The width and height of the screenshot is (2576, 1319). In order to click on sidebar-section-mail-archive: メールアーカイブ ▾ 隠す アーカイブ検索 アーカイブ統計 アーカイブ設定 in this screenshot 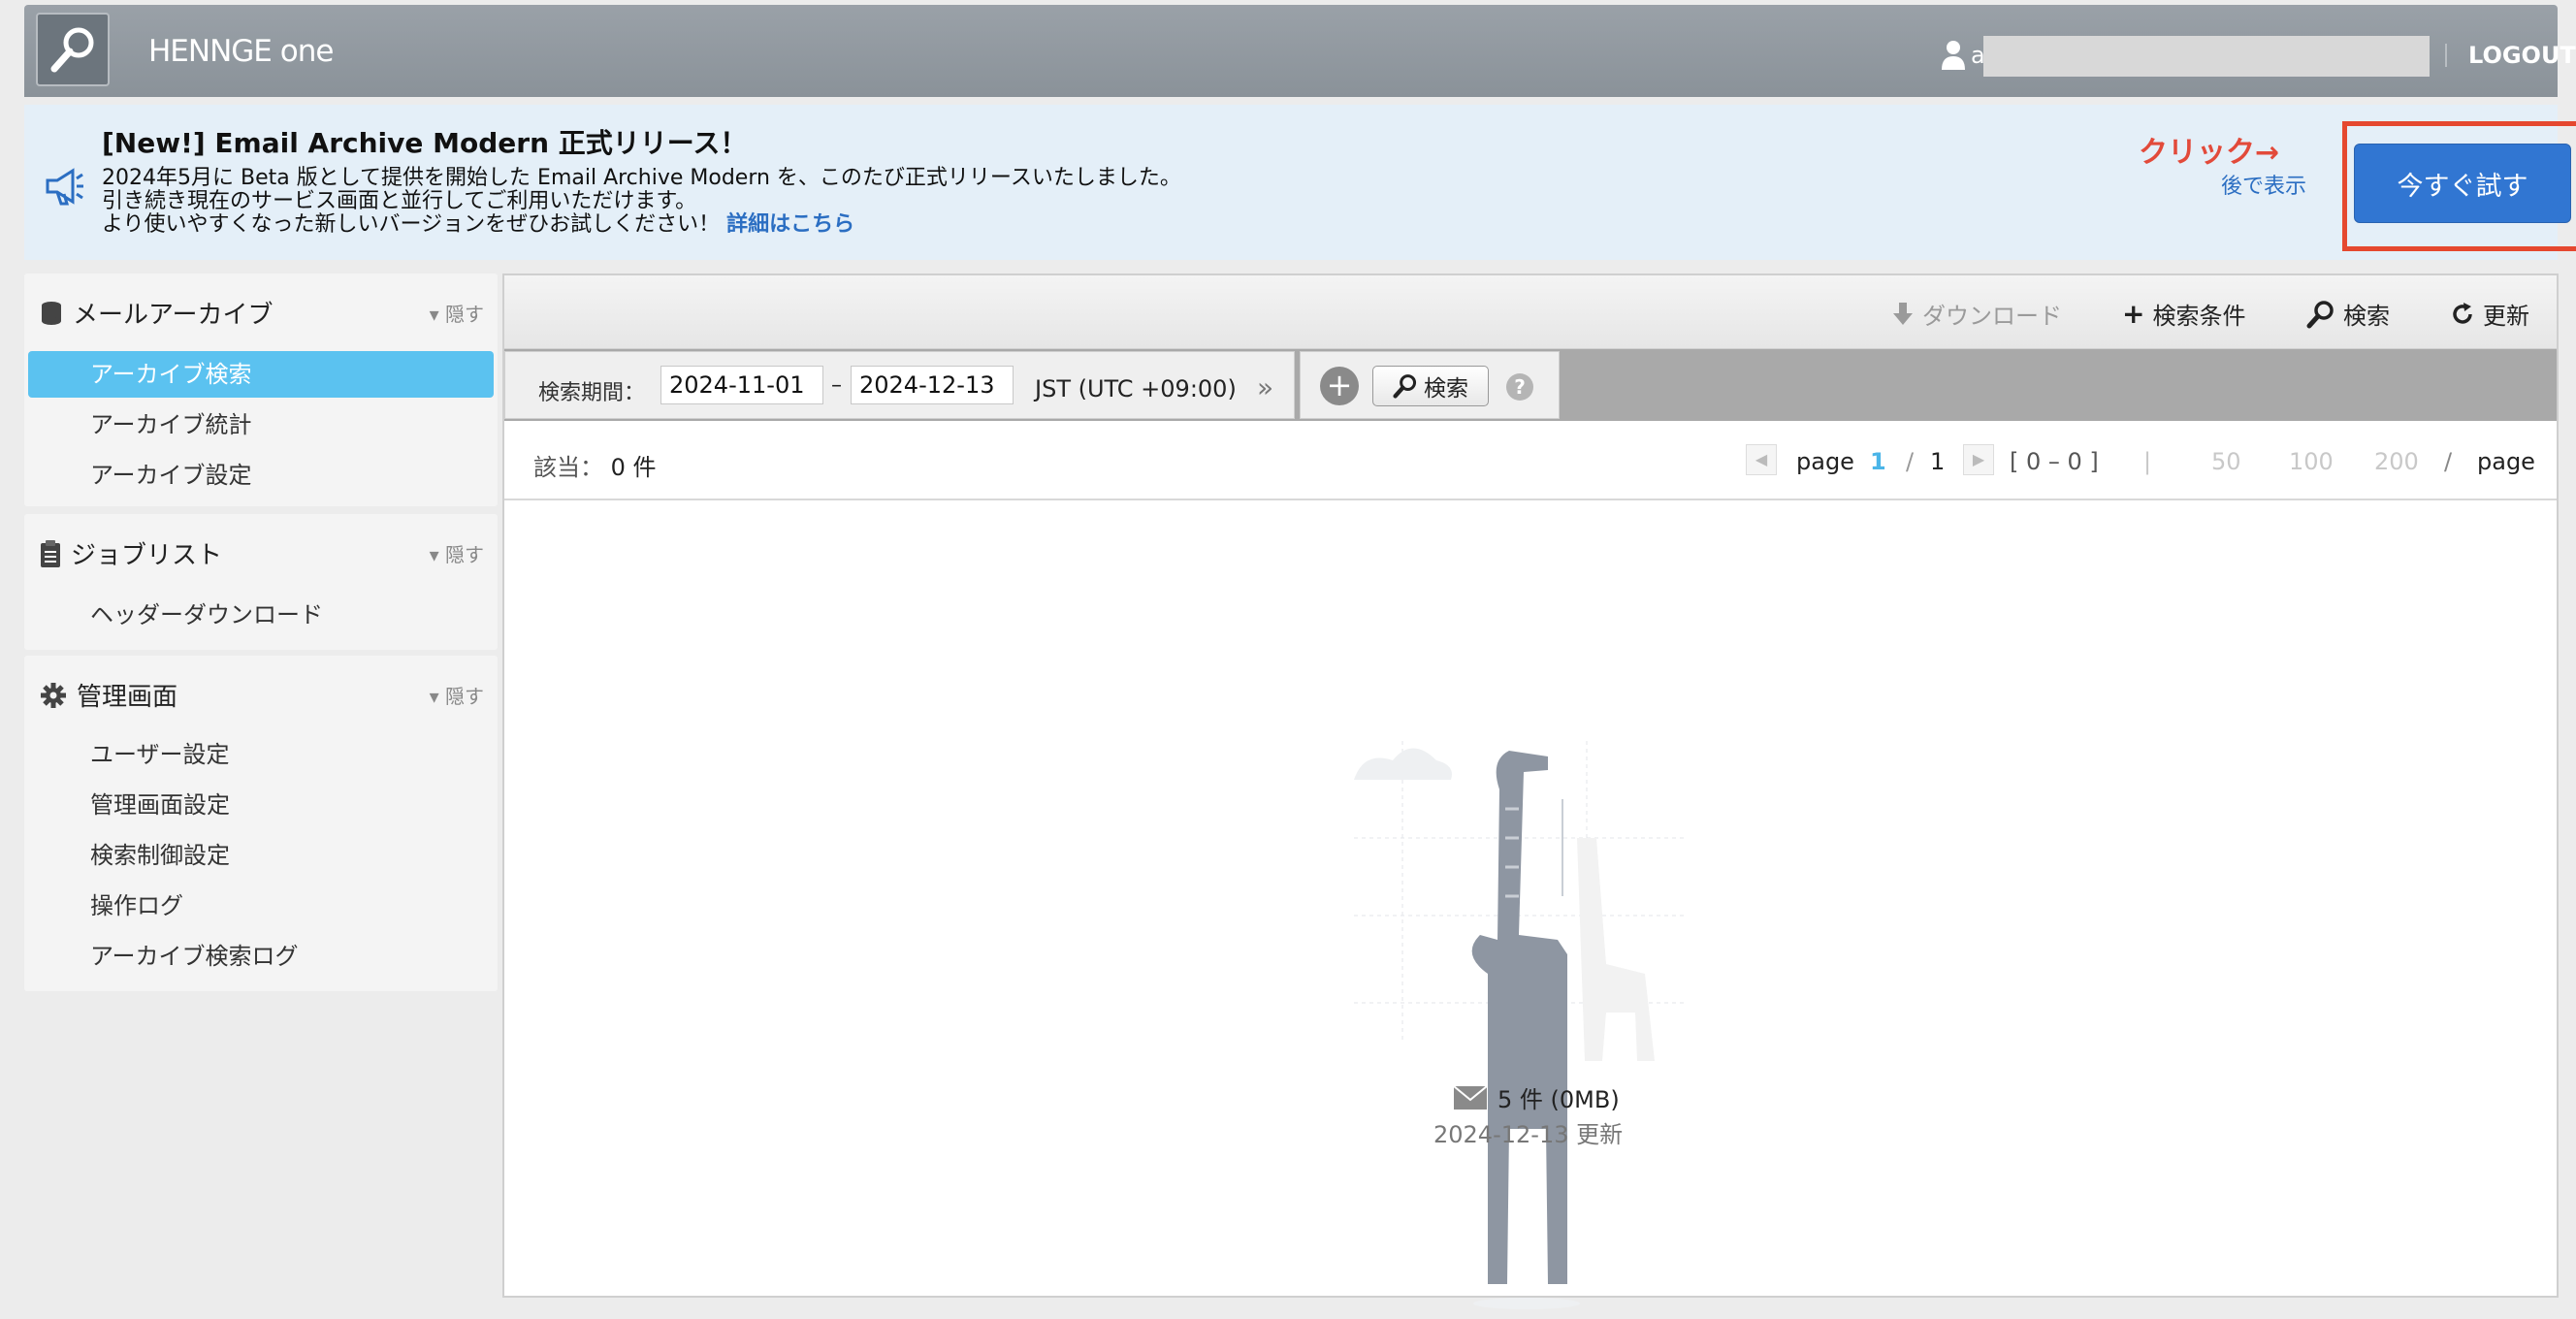, I will do `click(261, 389)`.